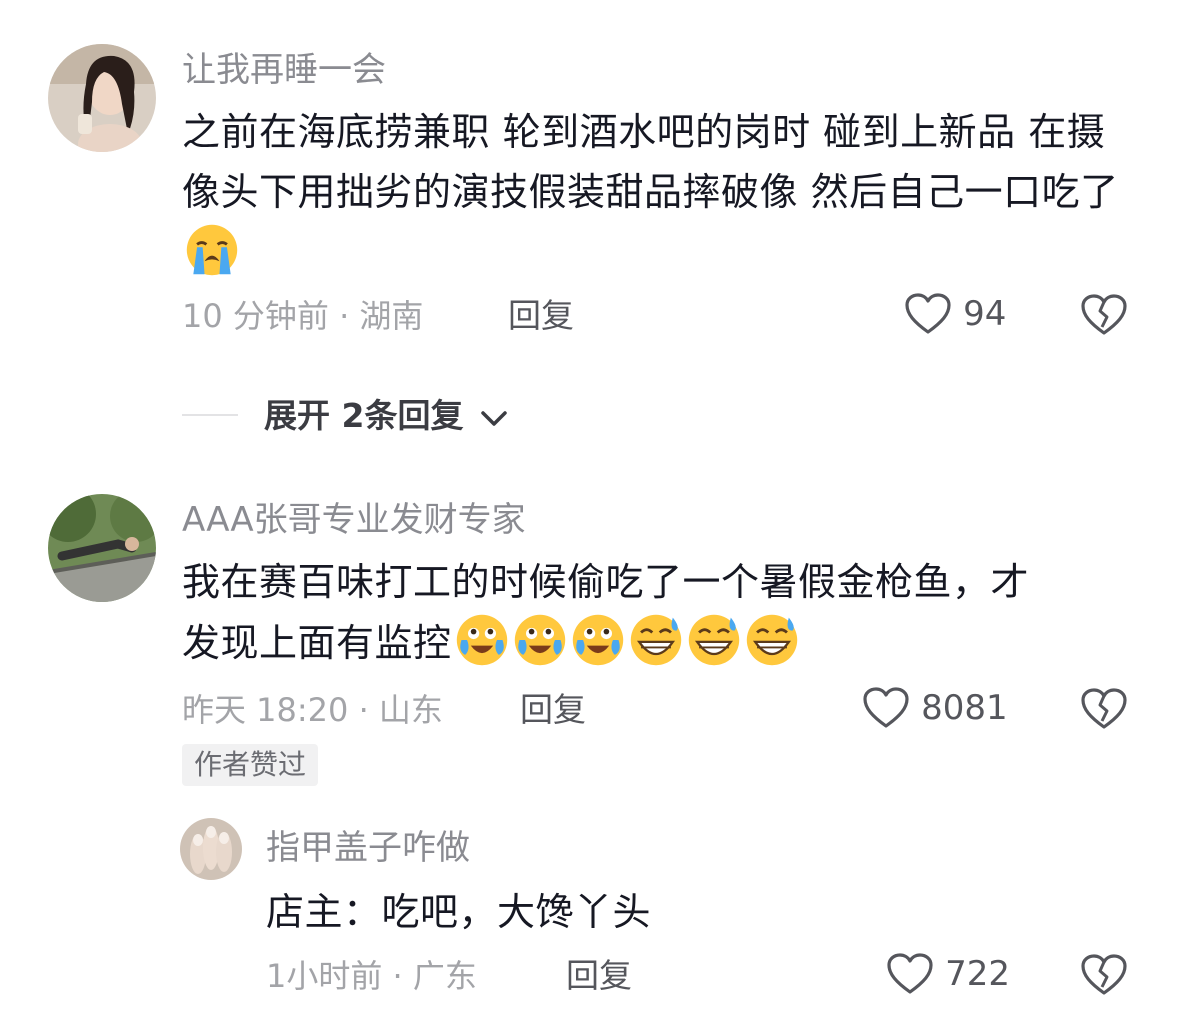 The width and height of the screenshot is (1179, 1018). I want to click on like-count: 8081, so click(964, 708).